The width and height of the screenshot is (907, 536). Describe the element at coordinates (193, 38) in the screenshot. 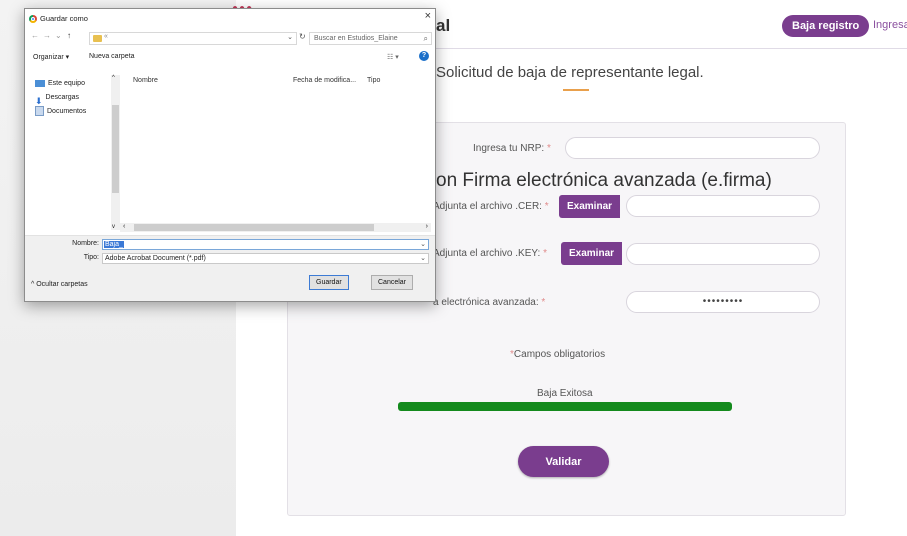

I see `path-breadcrumb: « ⌄` at that location.